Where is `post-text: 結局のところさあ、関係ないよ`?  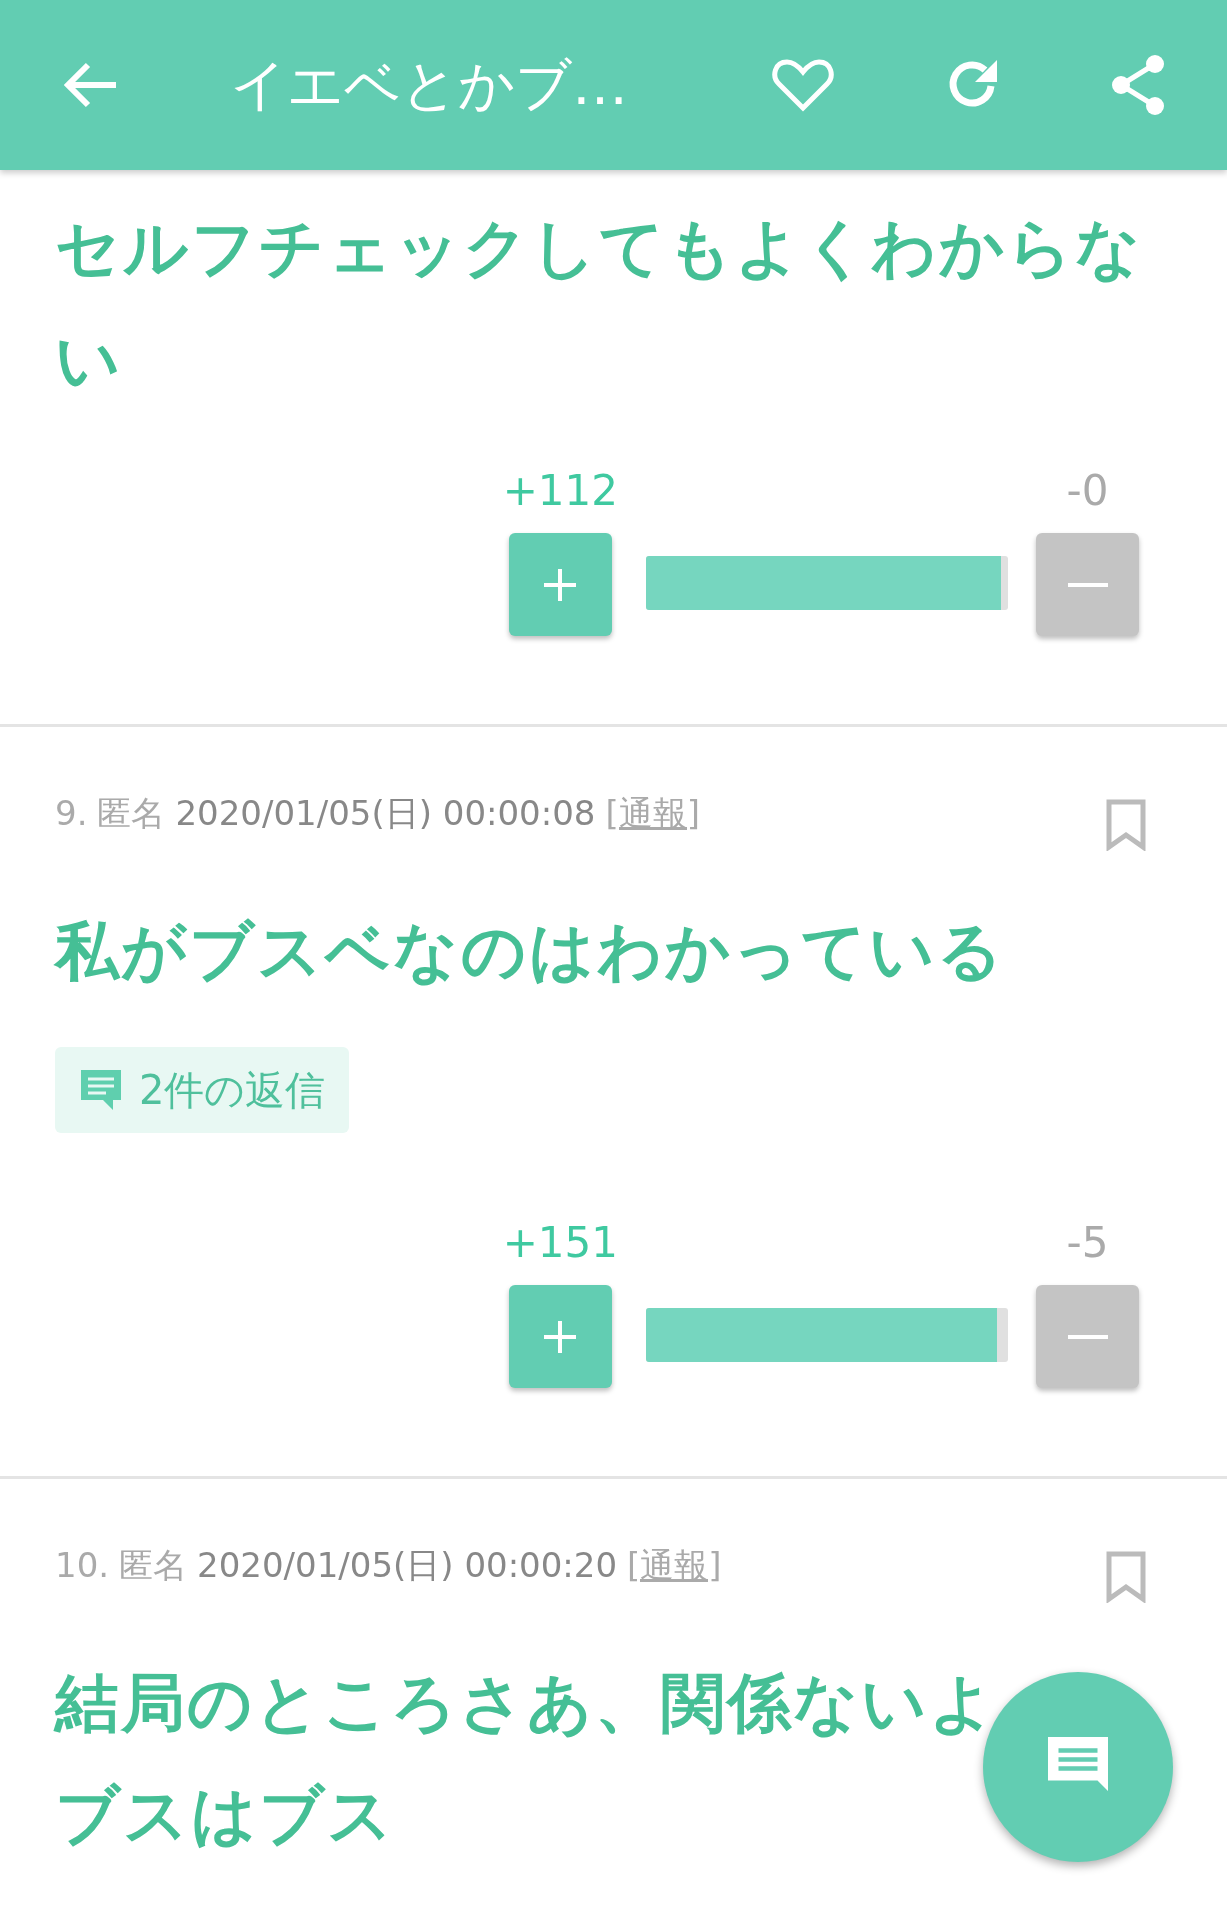 post-text: 結局のところさあ、関係ないよ is located at coordinates (526, 1703).